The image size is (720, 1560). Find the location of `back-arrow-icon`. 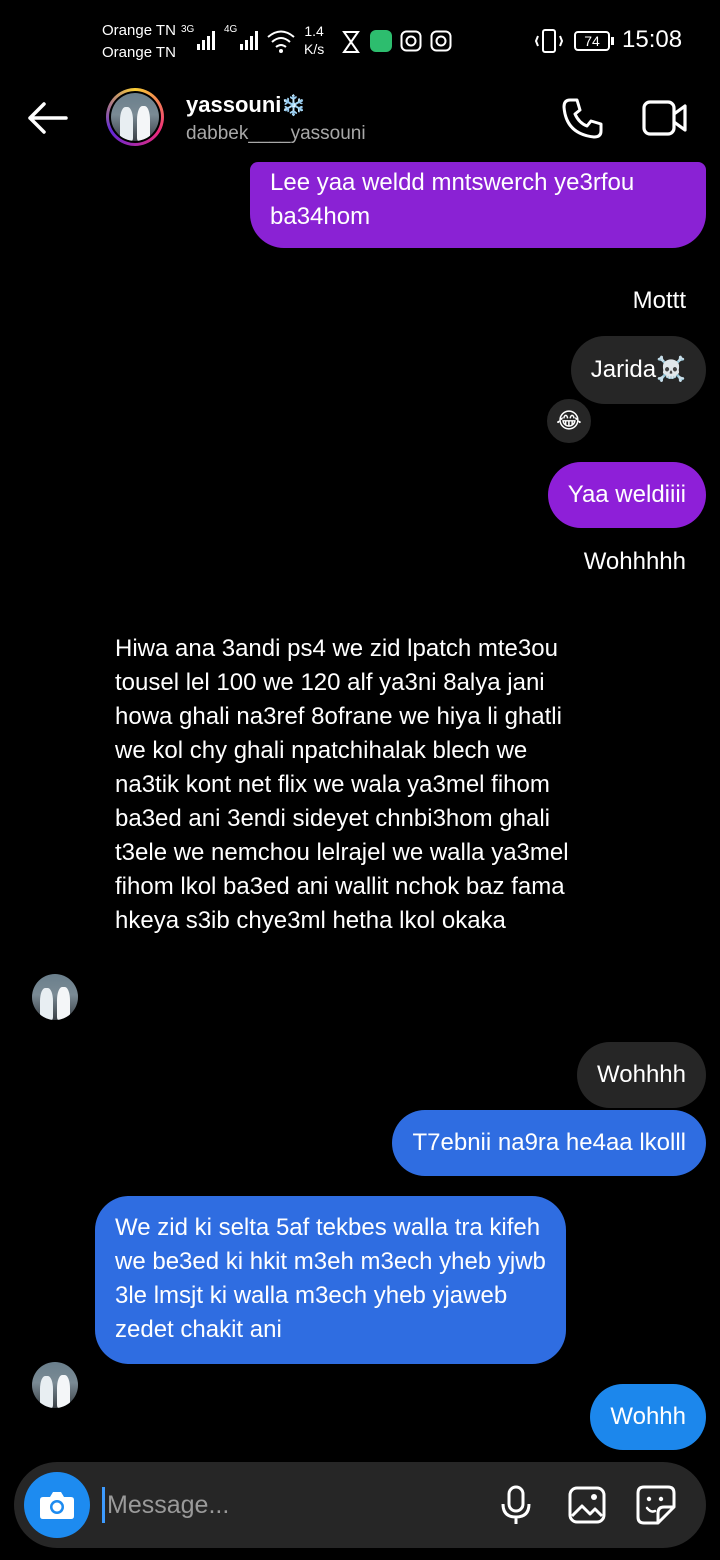

back-arrow-icon is located at coordinates (47, 118).